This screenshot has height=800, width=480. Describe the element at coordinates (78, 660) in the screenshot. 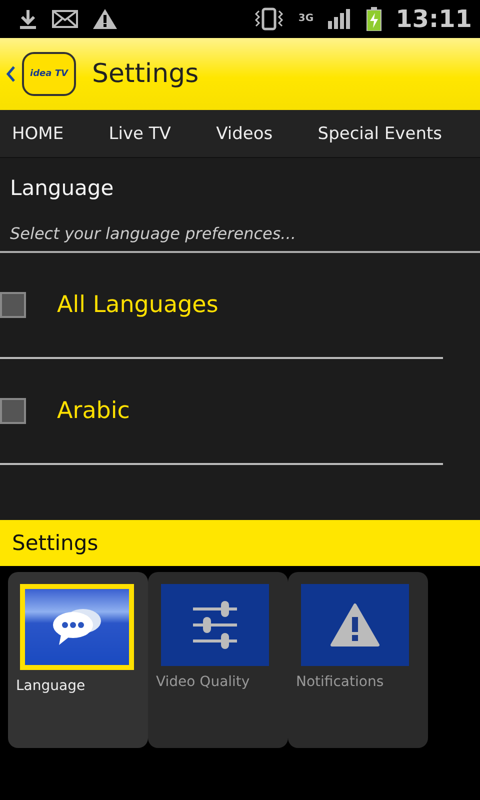

I see `menu-tile: Language` at that location.